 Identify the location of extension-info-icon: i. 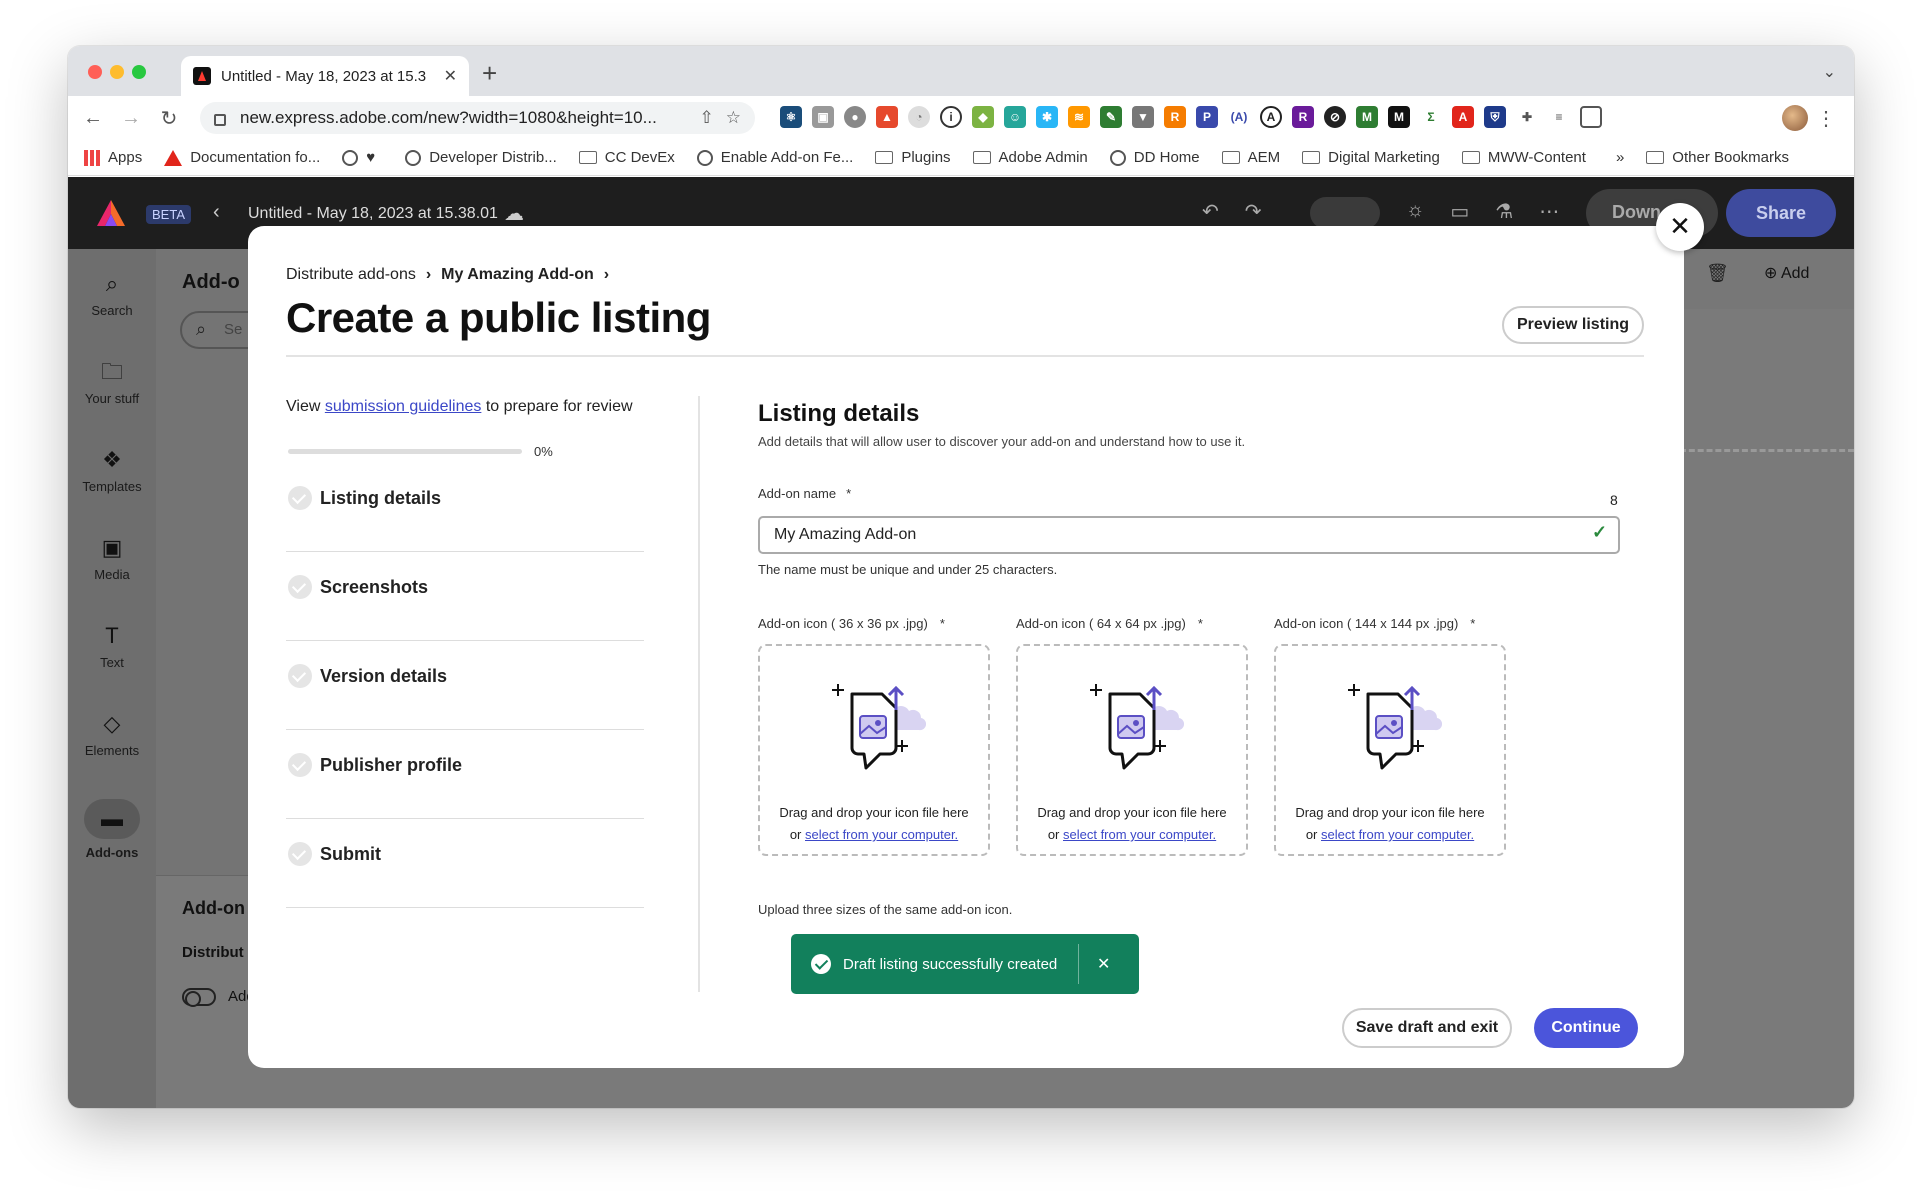
(951, 117).